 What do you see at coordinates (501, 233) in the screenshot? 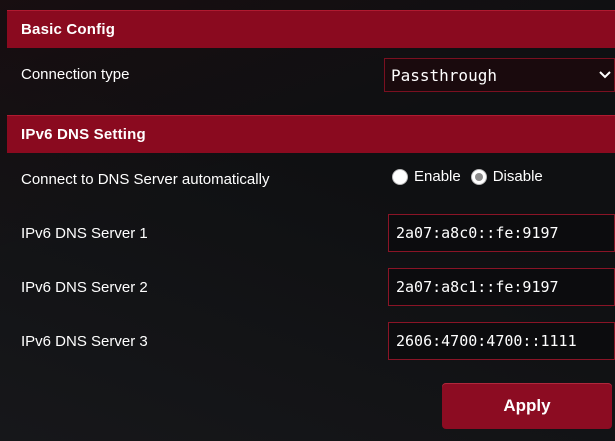
I see `dns-server-1-input: 2a07:a8c0::fe:9197` at bounding box center [501, 233].